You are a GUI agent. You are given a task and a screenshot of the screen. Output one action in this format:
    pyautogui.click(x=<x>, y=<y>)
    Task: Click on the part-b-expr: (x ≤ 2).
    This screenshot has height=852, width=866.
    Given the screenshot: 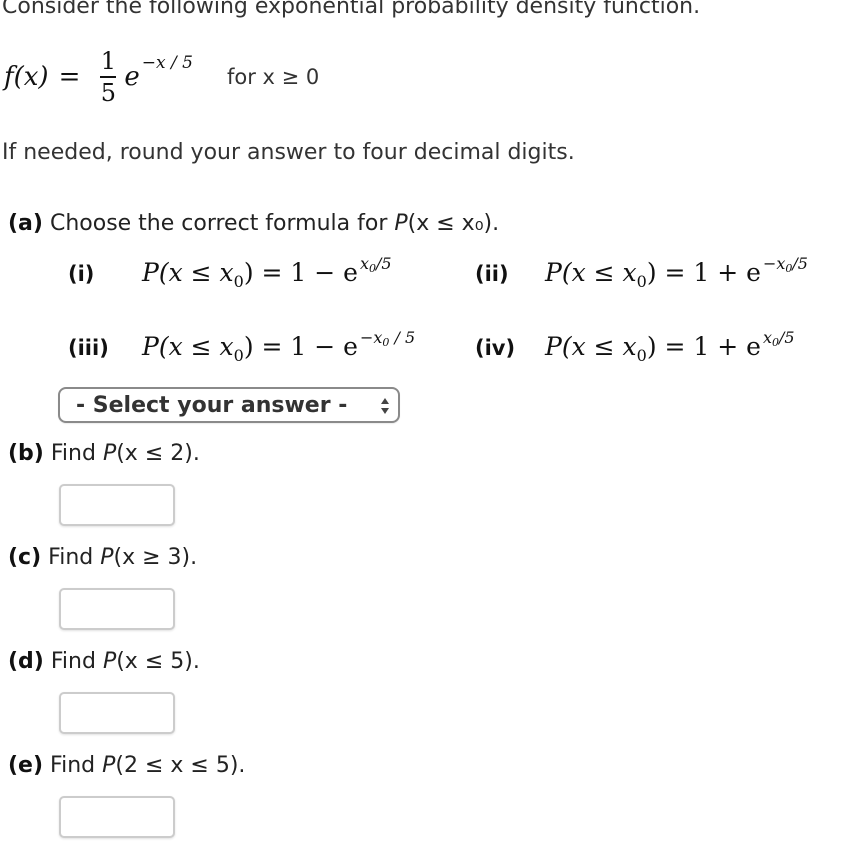 What is the action you would take?
    pyautogui.click(x=158, y=453)
    